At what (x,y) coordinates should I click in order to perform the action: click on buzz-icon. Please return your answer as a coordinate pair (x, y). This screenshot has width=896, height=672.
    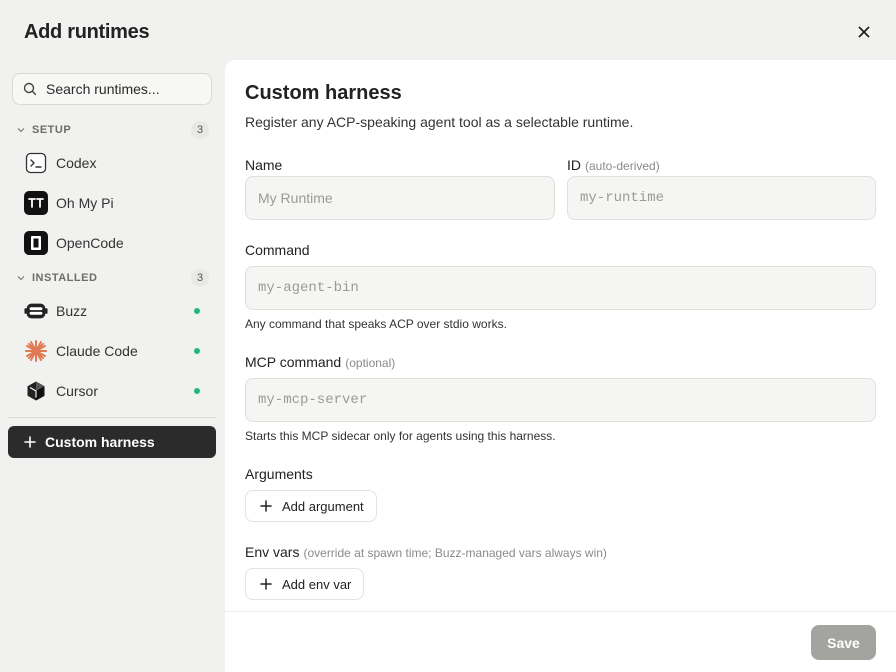
    Looking at the image, I should click on (36, 311).